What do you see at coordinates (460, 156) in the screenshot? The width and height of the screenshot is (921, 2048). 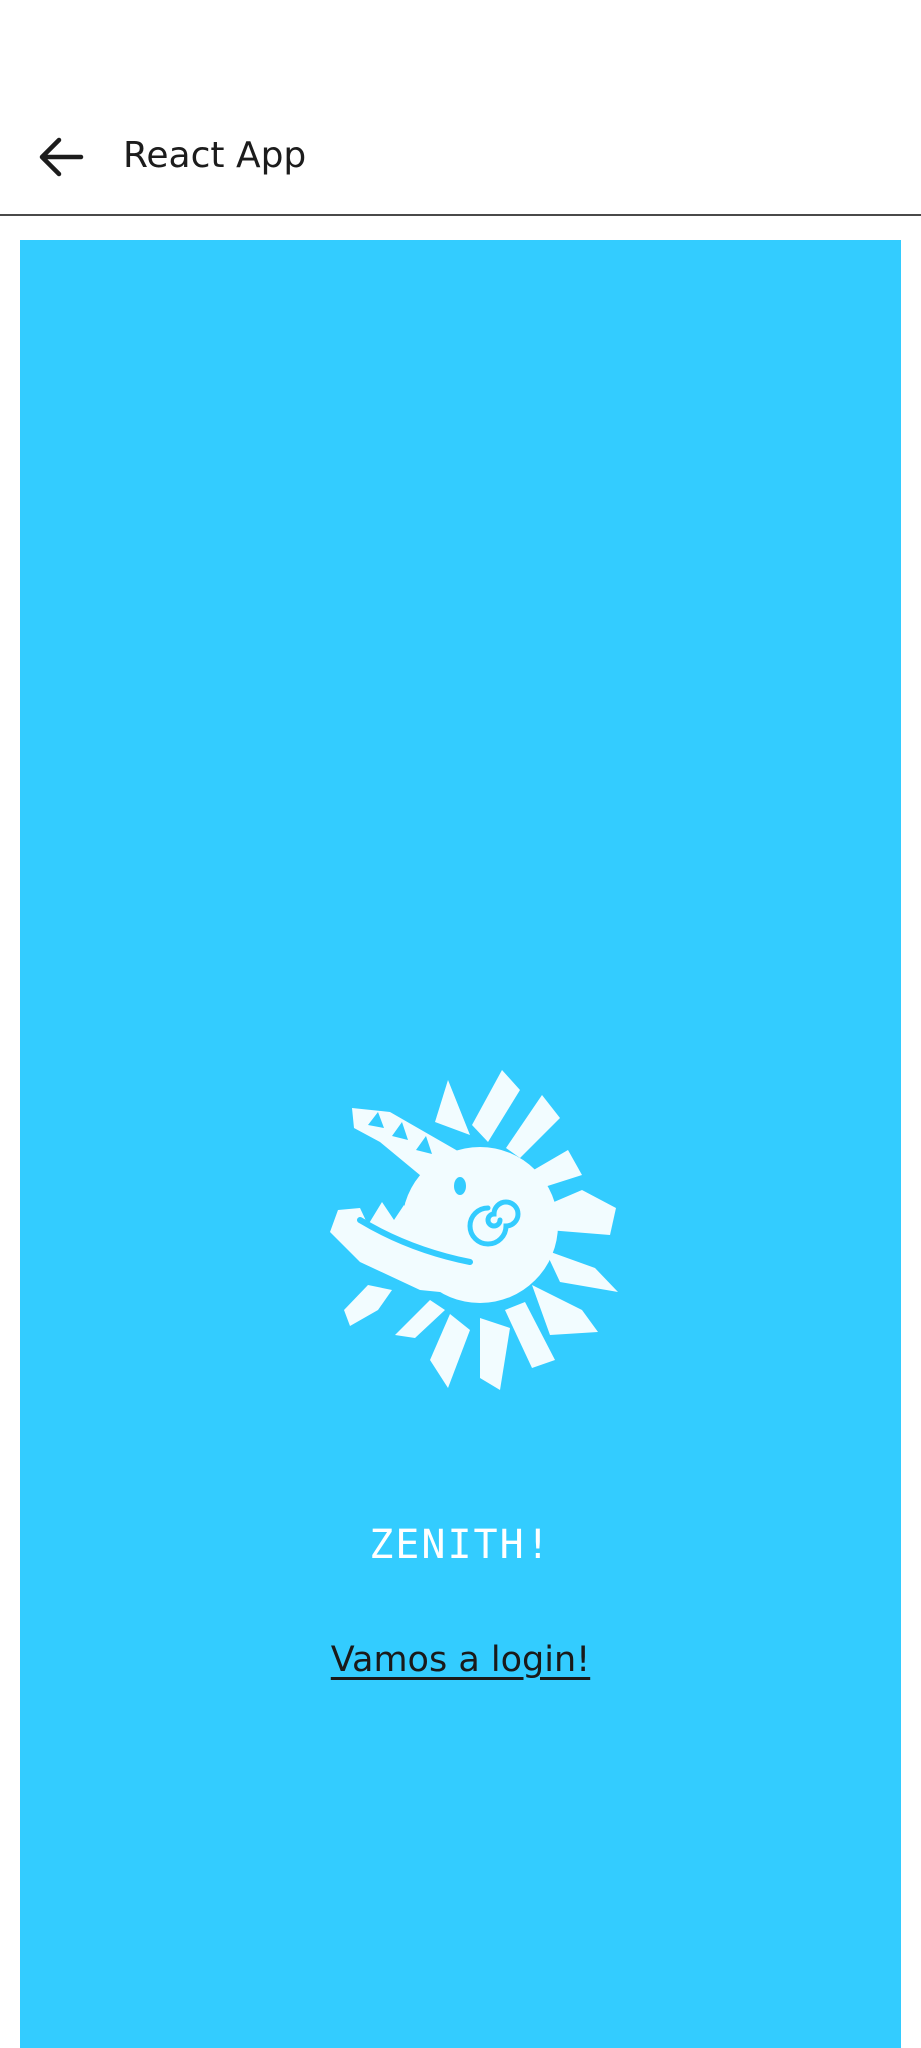 I see `app-bar: React App` at bounding box center [460, 156].